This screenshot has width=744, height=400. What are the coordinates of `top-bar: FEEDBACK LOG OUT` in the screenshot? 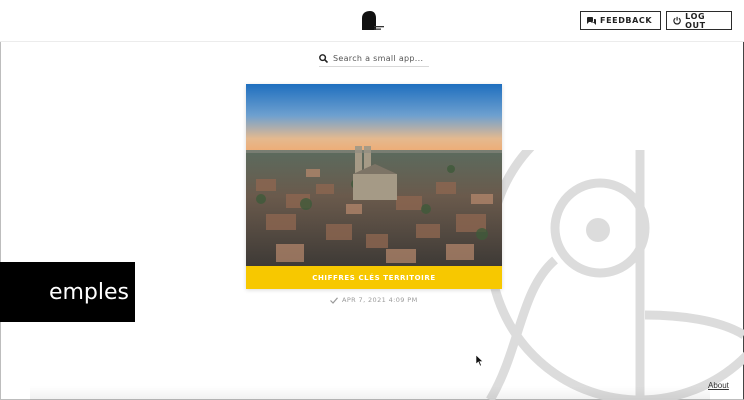 It's located at (372, 21).